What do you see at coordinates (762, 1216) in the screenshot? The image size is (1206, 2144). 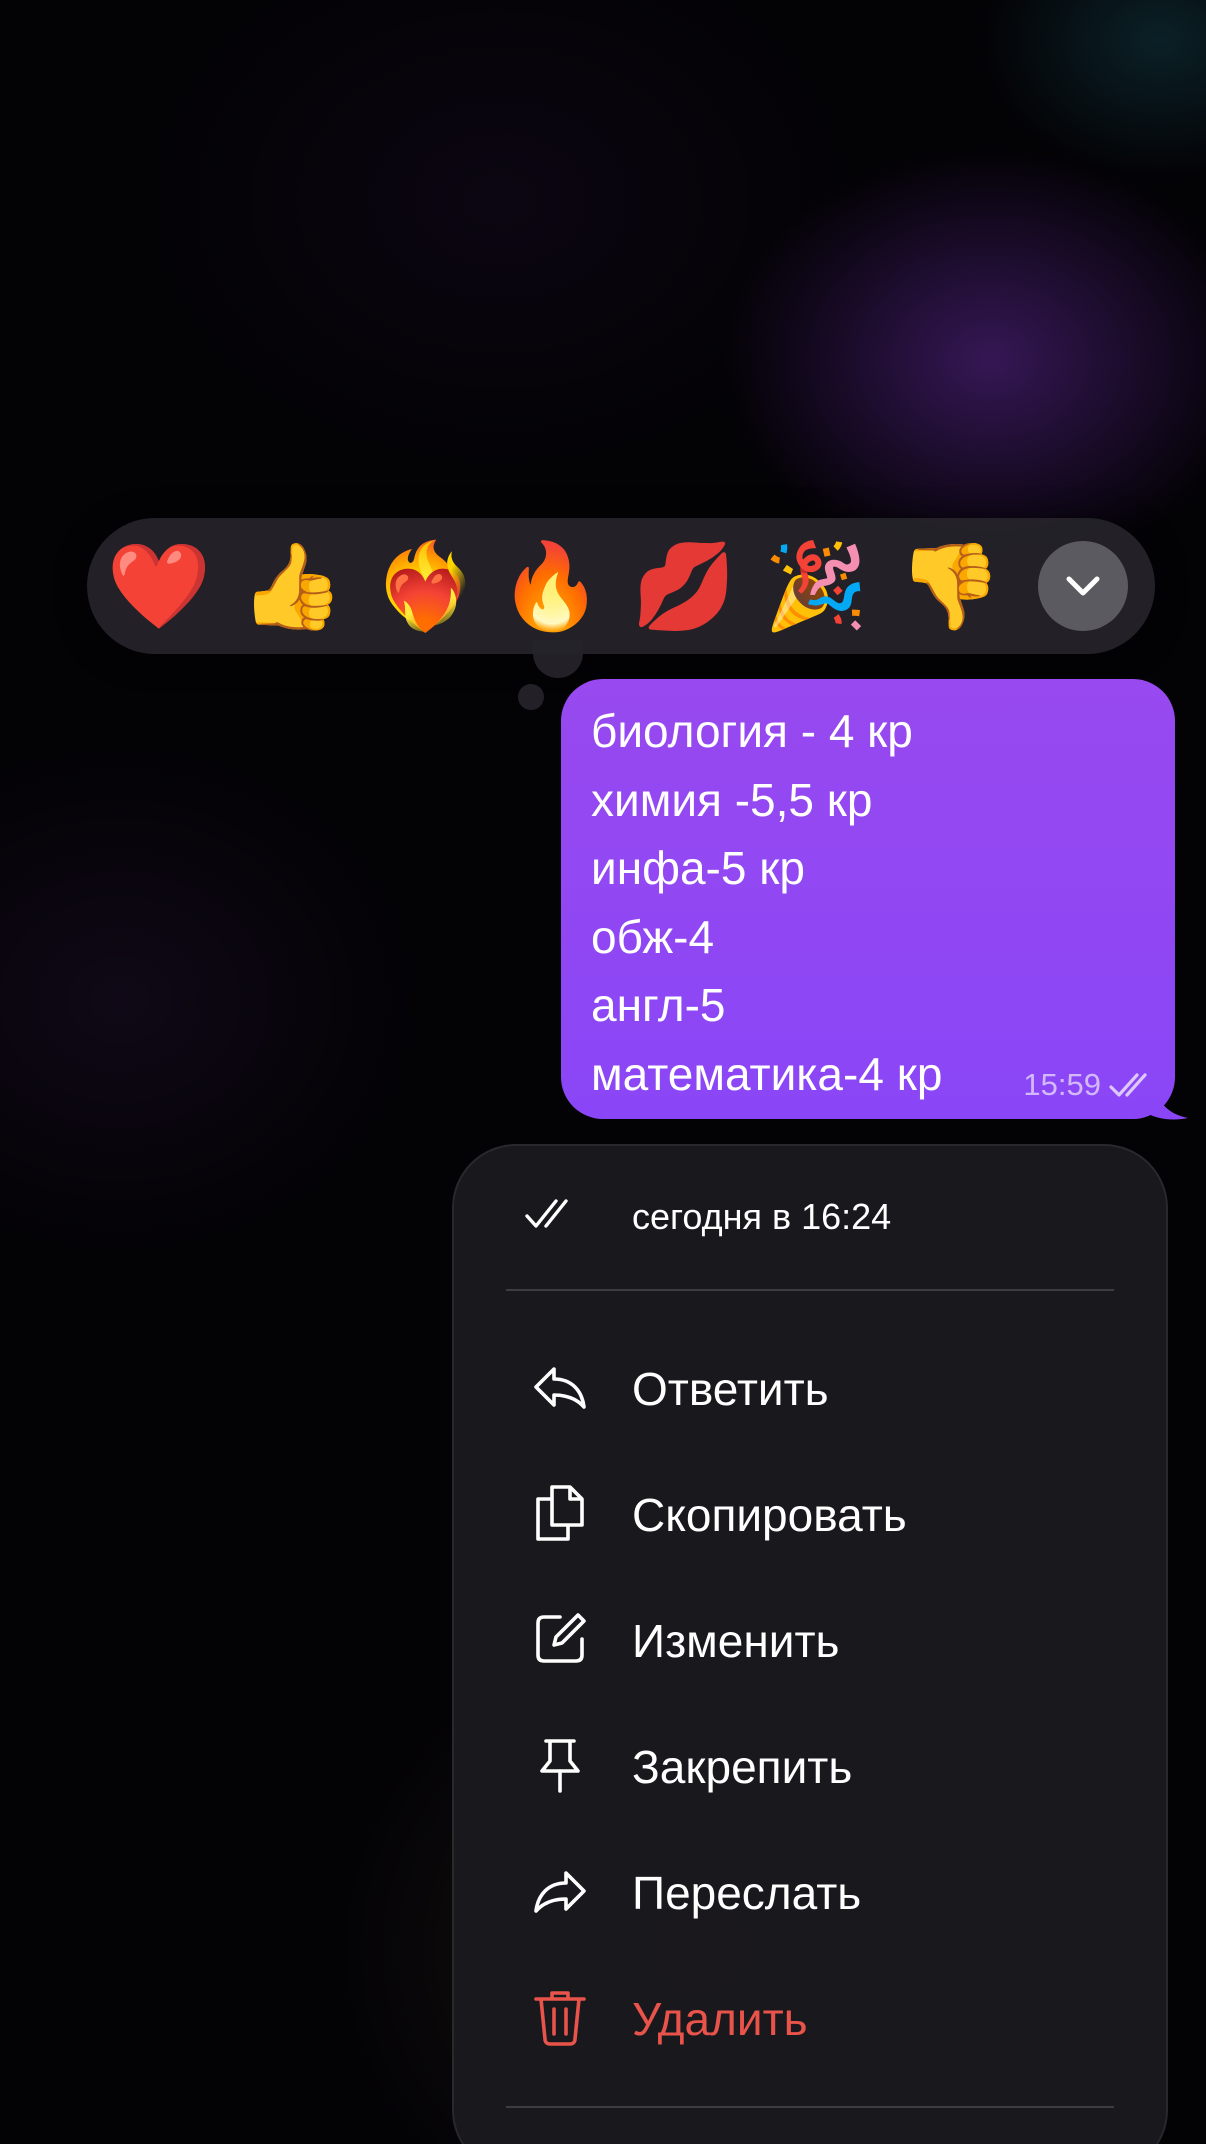 I see `read-status-text: сегодня в 16:24` at bounding box center [762, 1216].